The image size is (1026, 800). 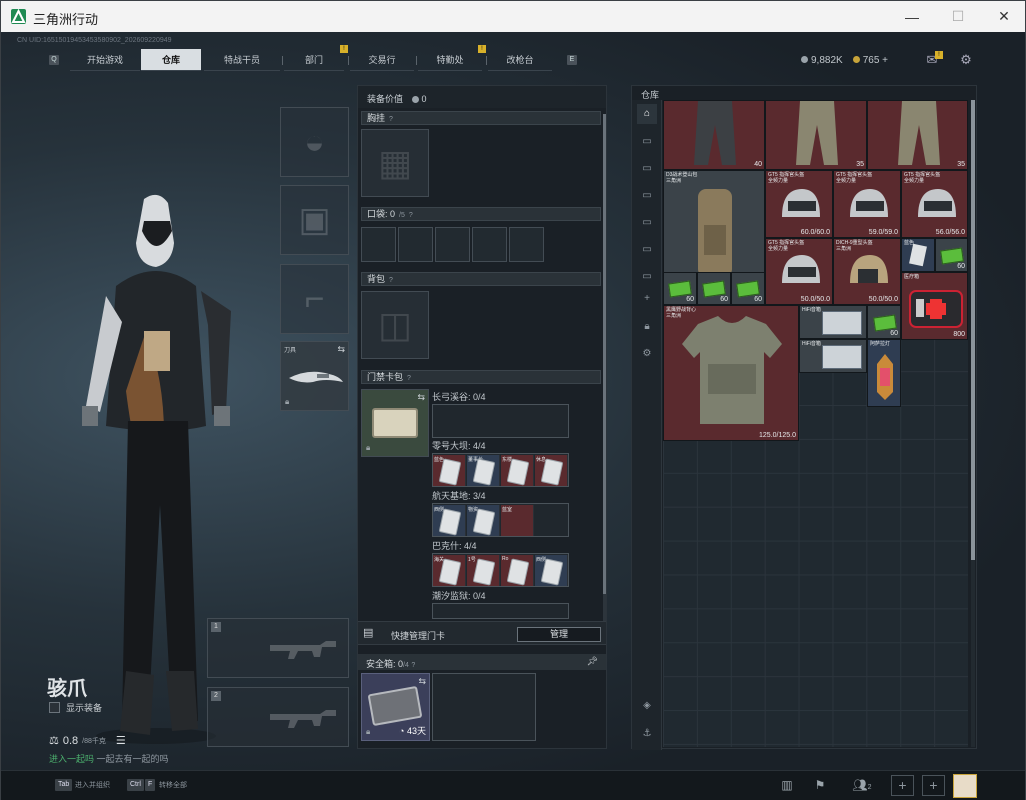 What do you see at coordinates (799, 204) in the screenshot?
I see `warehouse-item: GT5 指挥官头盔 全频力量 60.0/60.0` at bounding box center [799, 204].